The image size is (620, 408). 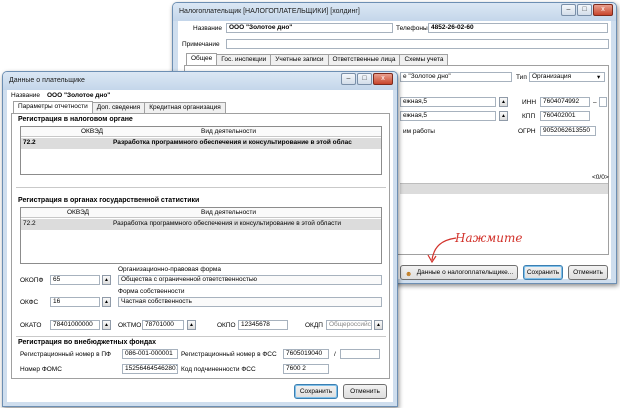 I want to click on okpo-field: 12345678, so click(x=263, y=325).